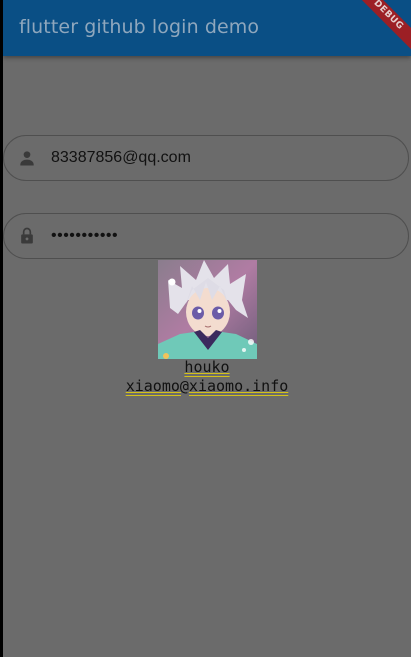  What do you see at coordinates (27, 236) in the screenshot?
I see `lock-icon` at bounding box center [27, 236].